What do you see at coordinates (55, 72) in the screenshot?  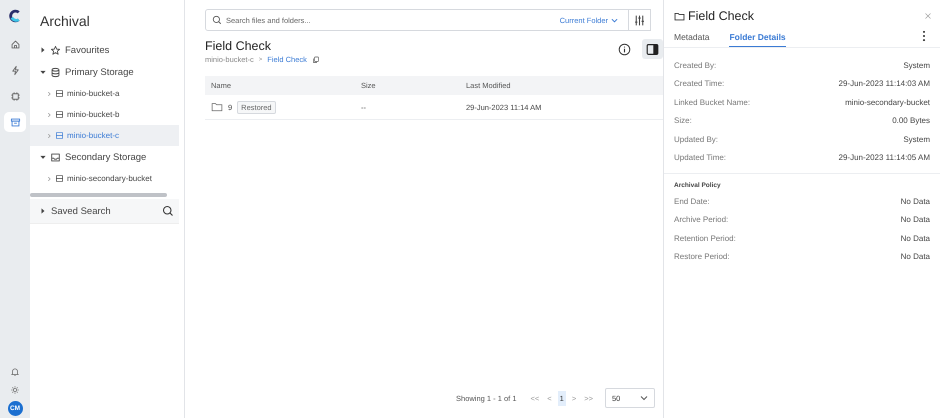 I see `database-icon` at bounding box center [55, 72].